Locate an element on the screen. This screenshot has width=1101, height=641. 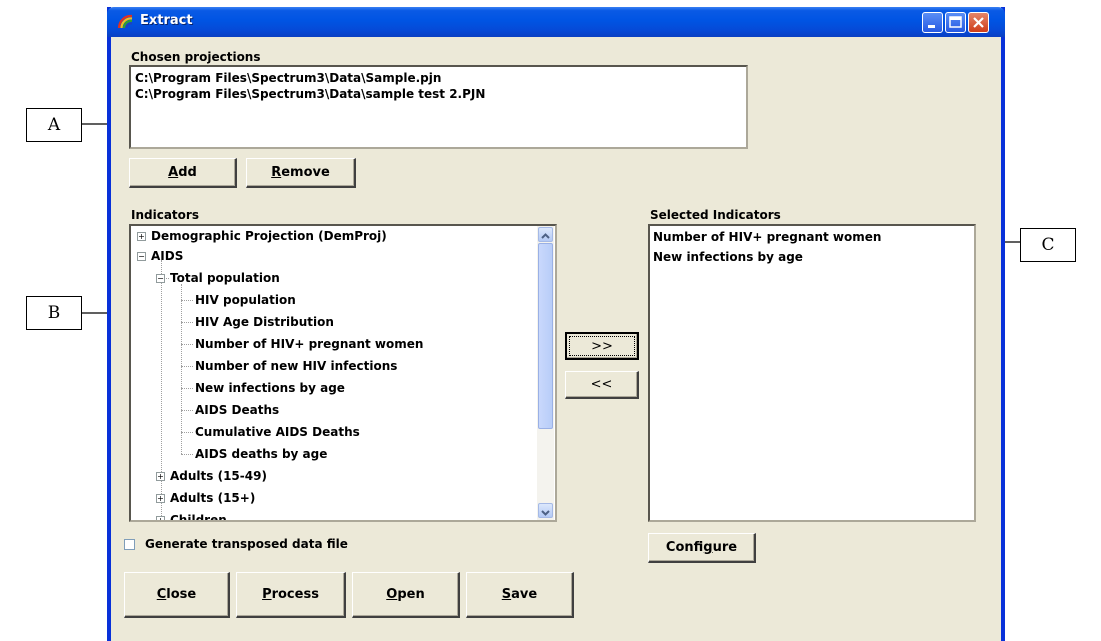
indicators-scrollbar is located at coordinates (545, 373).